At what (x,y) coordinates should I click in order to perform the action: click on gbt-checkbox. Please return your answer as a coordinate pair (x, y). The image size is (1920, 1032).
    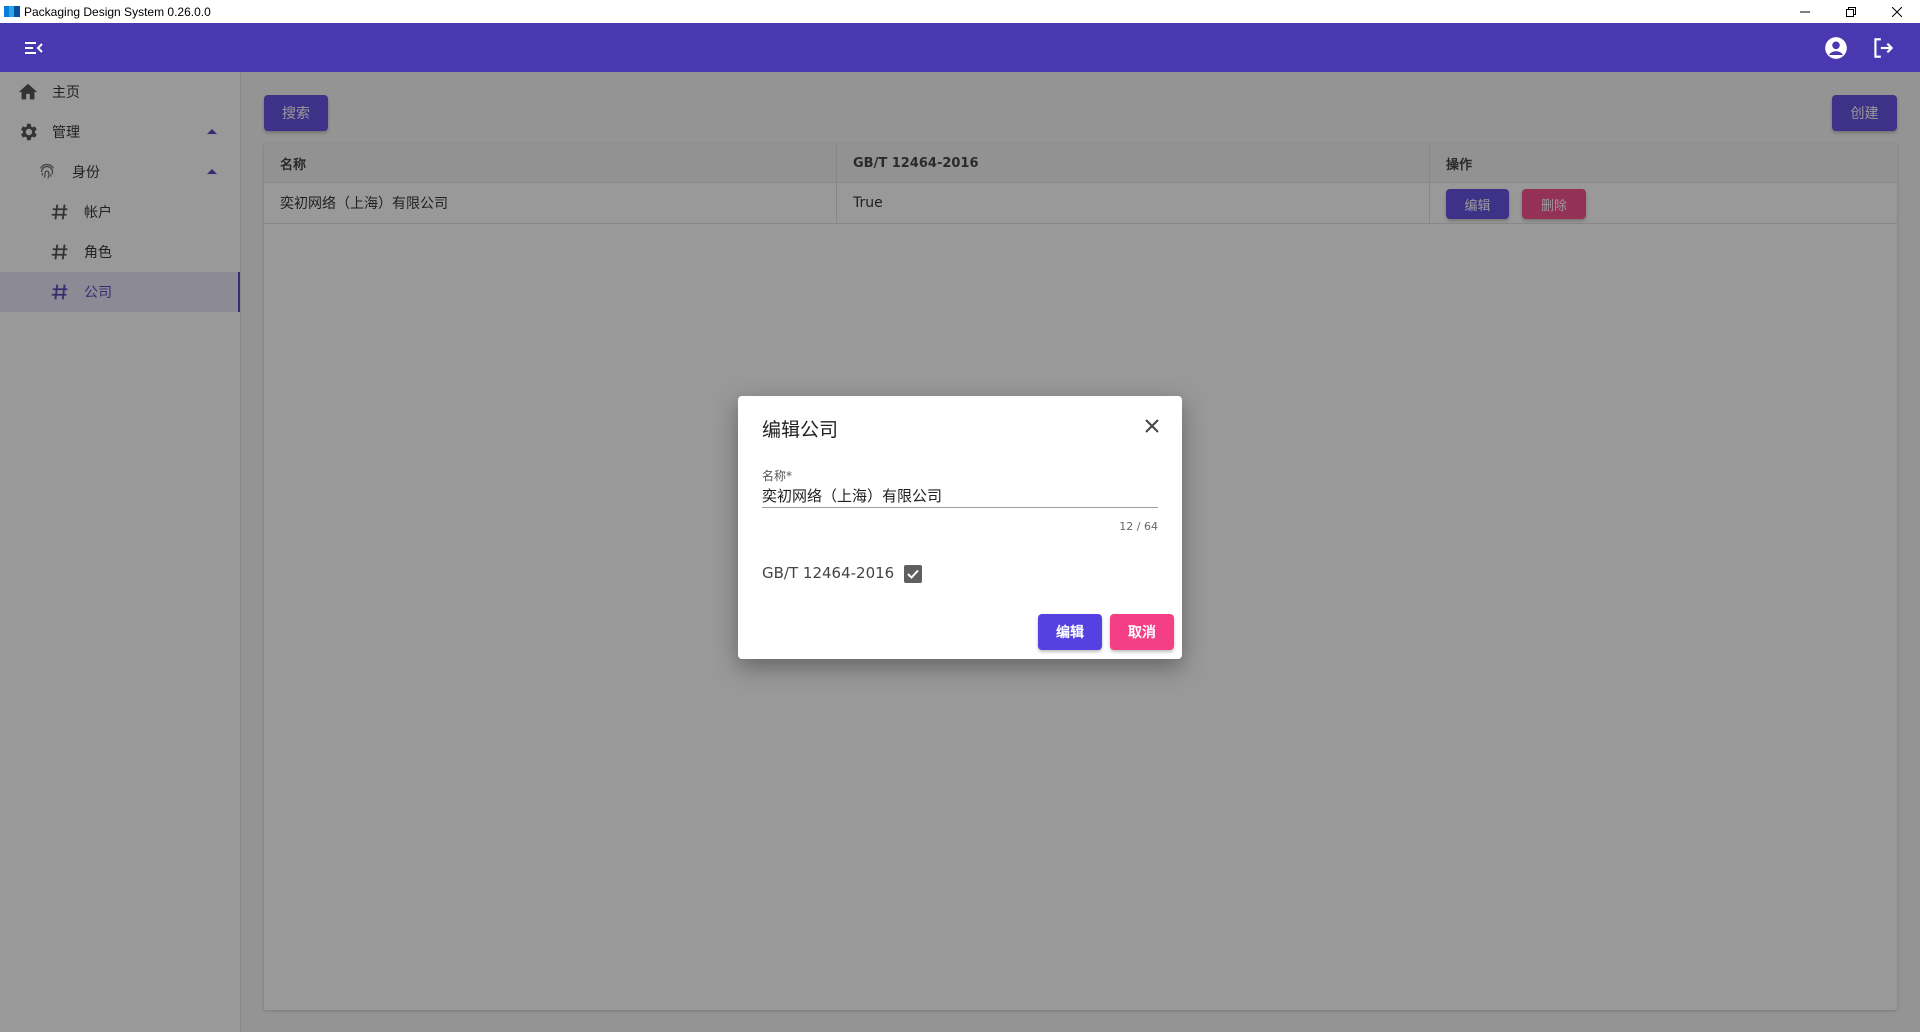
    Looking at the image, I should click on (913, 574).